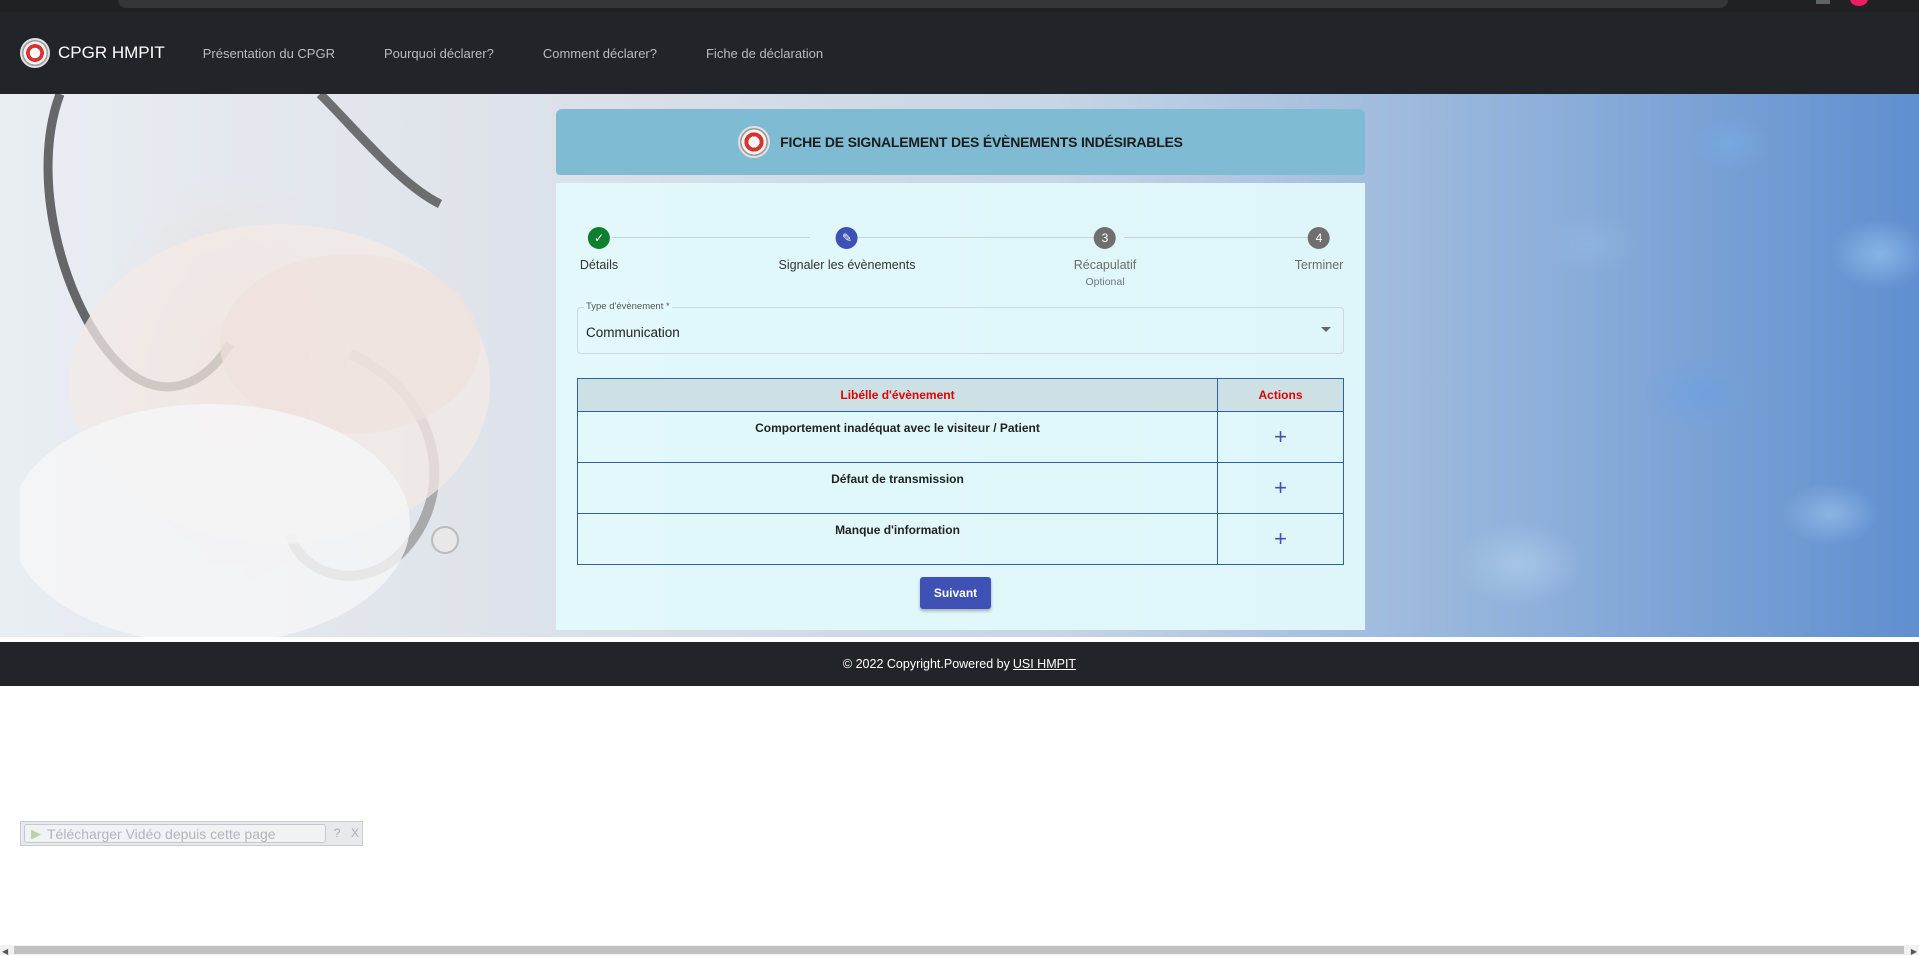 The width and height of the screenshot is (1919, 956). I want to click on table-row: Défaut de transmission +, so click(960, 488).